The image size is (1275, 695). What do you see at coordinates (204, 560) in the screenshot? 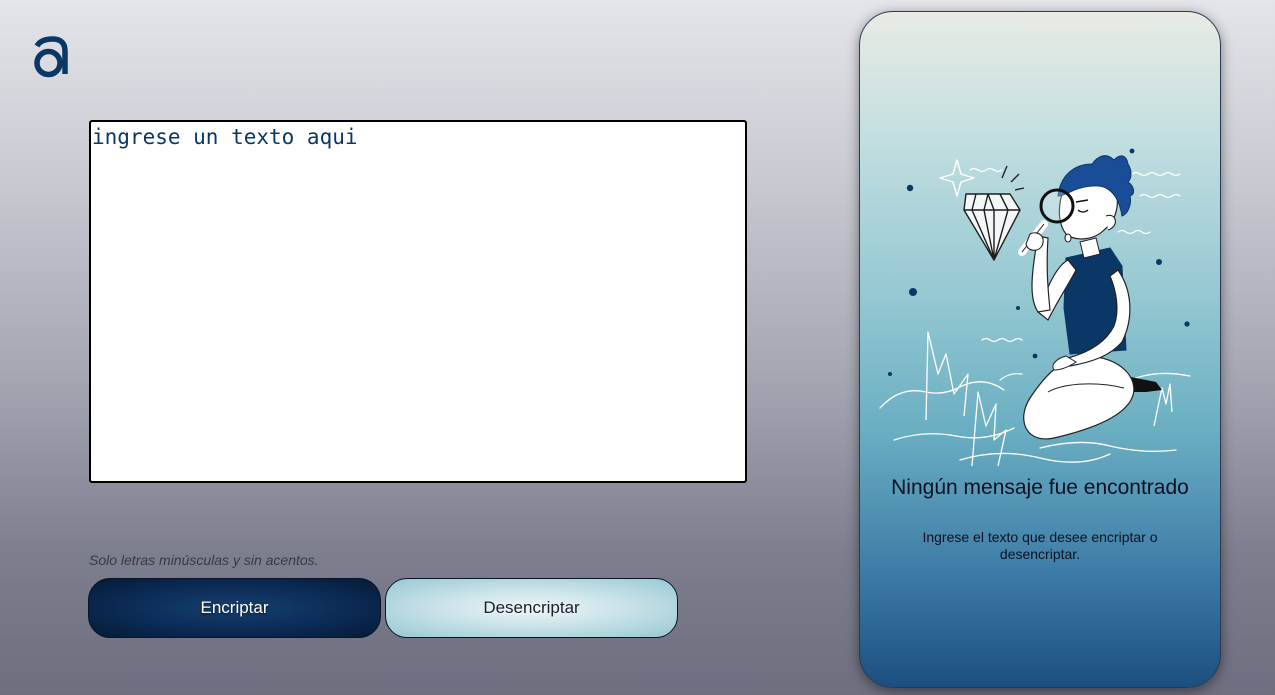
I see `input-hint: Solo letras minúsculas y sin acentos.` at bounding box center [204, 560].